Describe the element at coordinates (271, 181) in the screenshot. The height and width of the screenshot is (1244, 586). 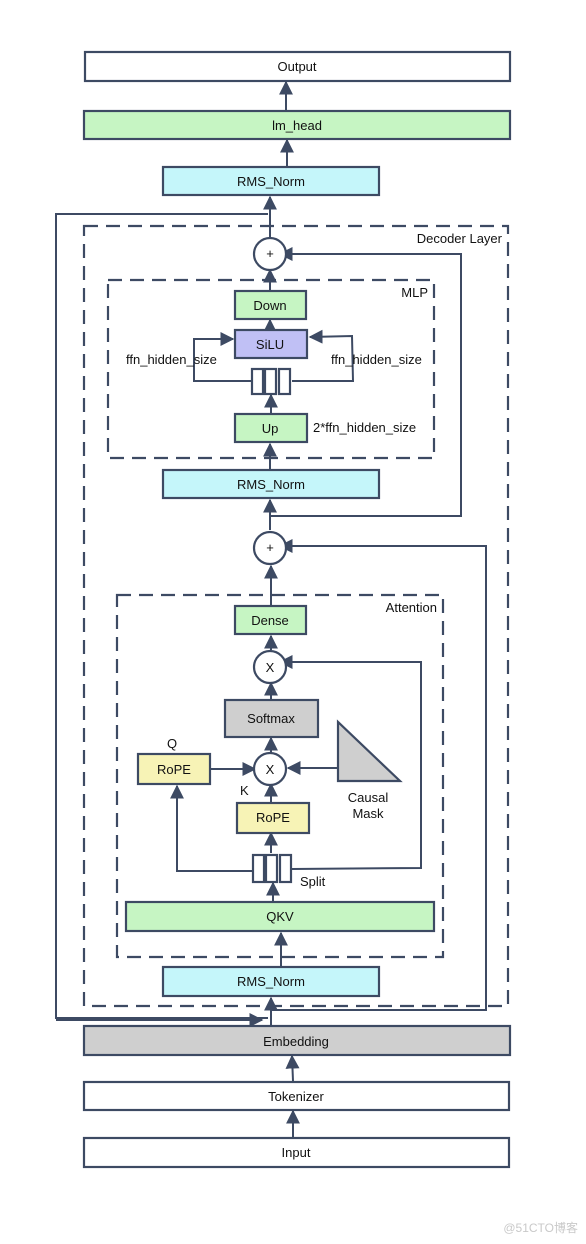
I see `final-rms-norm-label: RMS_Norm` at that location.